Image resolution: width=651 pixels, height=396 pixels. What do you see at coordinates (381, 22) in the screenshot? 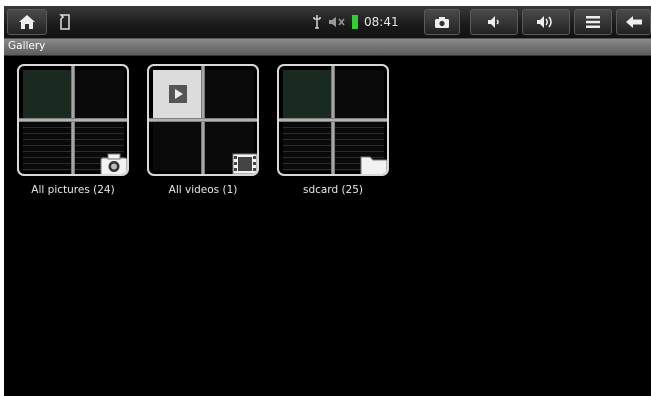
I see `clock: 08:41` at bounding box center [381, 22].